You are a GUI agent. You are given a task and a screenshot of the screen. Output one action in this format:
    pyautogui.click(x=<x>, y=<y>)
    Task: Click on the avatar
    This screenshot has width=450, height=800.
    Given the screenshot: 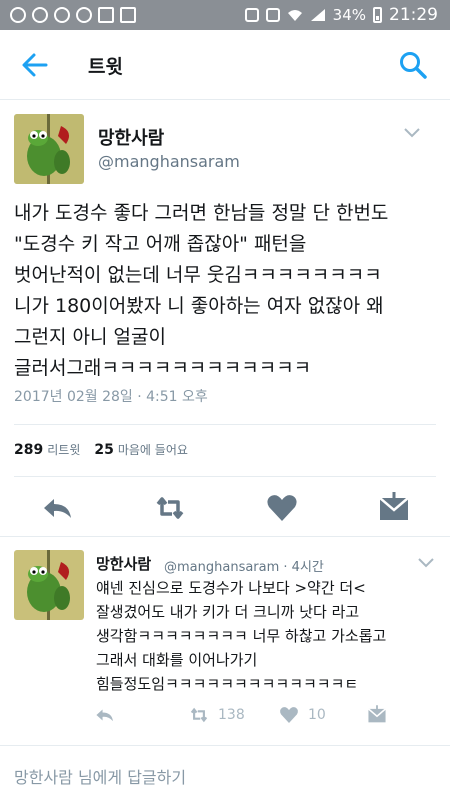 What is the action you would take?
    pyautogui.click(x=49, y=149)
    